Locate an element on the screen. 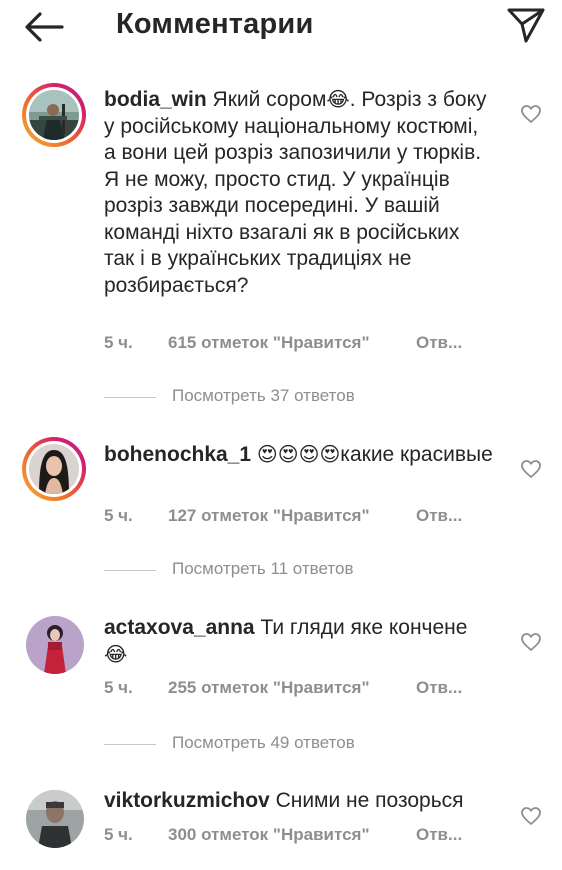  likes-count: 127 отметок "Нравится" is located at coordinates (269, 516).